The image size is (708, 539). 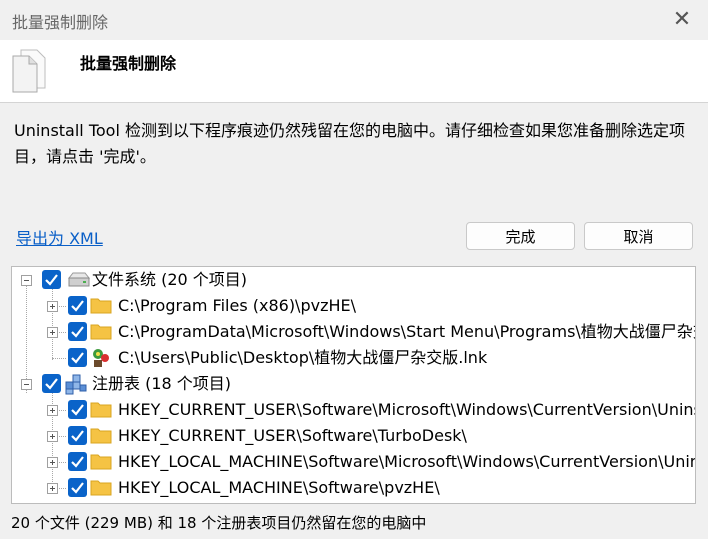 What do you see at coordinates (162, 383) in the screenshot?
I see `tree-group-label: 注册表 (18 个项目)` at bounding box center [162, 383].